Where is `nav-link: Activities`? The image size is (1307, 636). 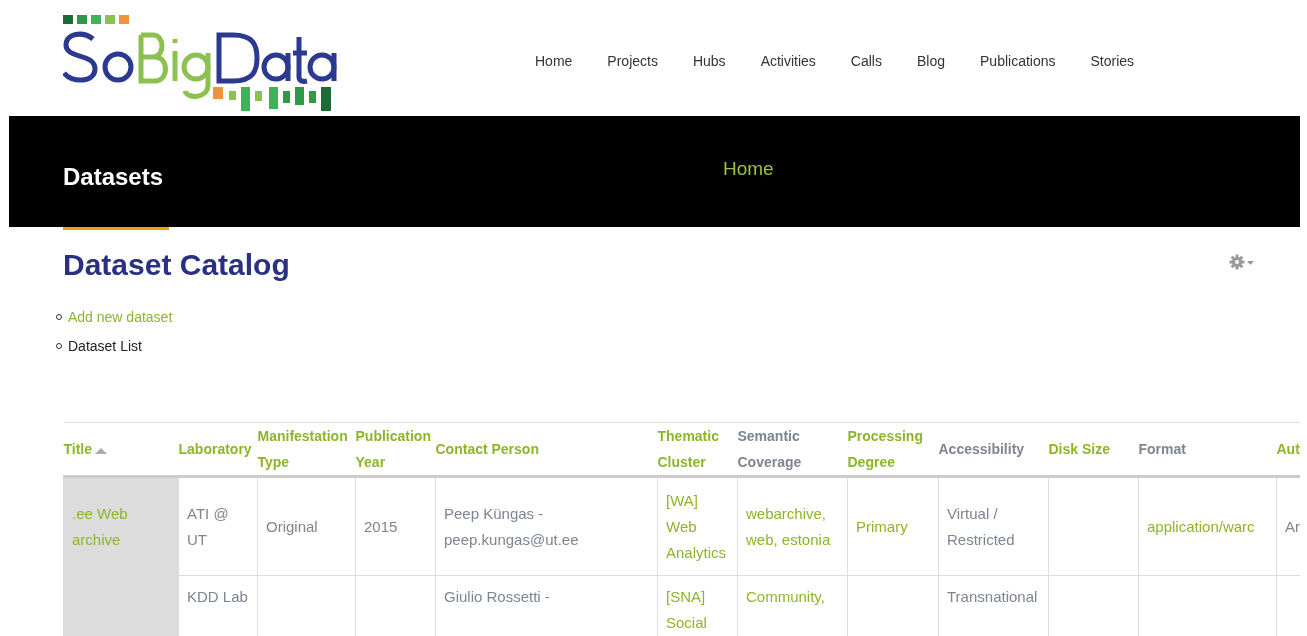
nav-link: Activities is located at coordinates (788, 61).